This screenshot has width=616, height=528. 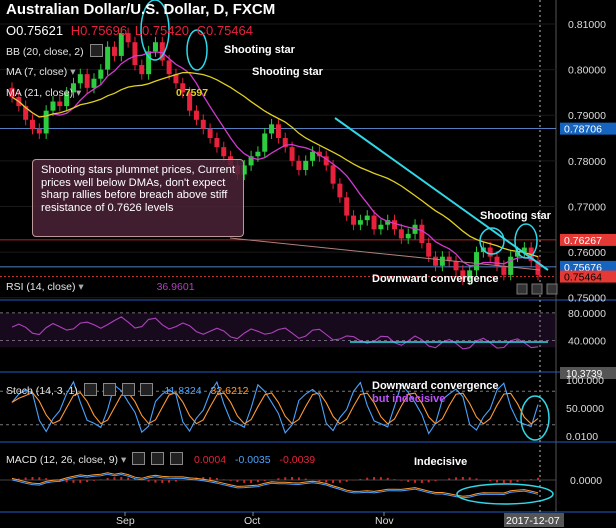 I want to click on stoch-tick-label: 0.0100, so click(x=582, y=437).